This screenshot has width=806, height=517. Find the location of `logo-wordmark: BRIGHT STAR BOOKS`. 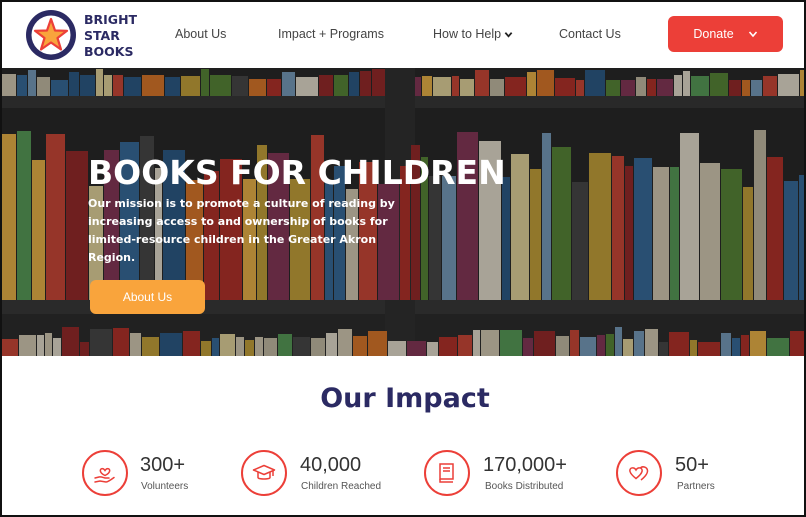

logo-wordmark: BRIGHT STAR BOOKS is located at coordinates (119, 36).